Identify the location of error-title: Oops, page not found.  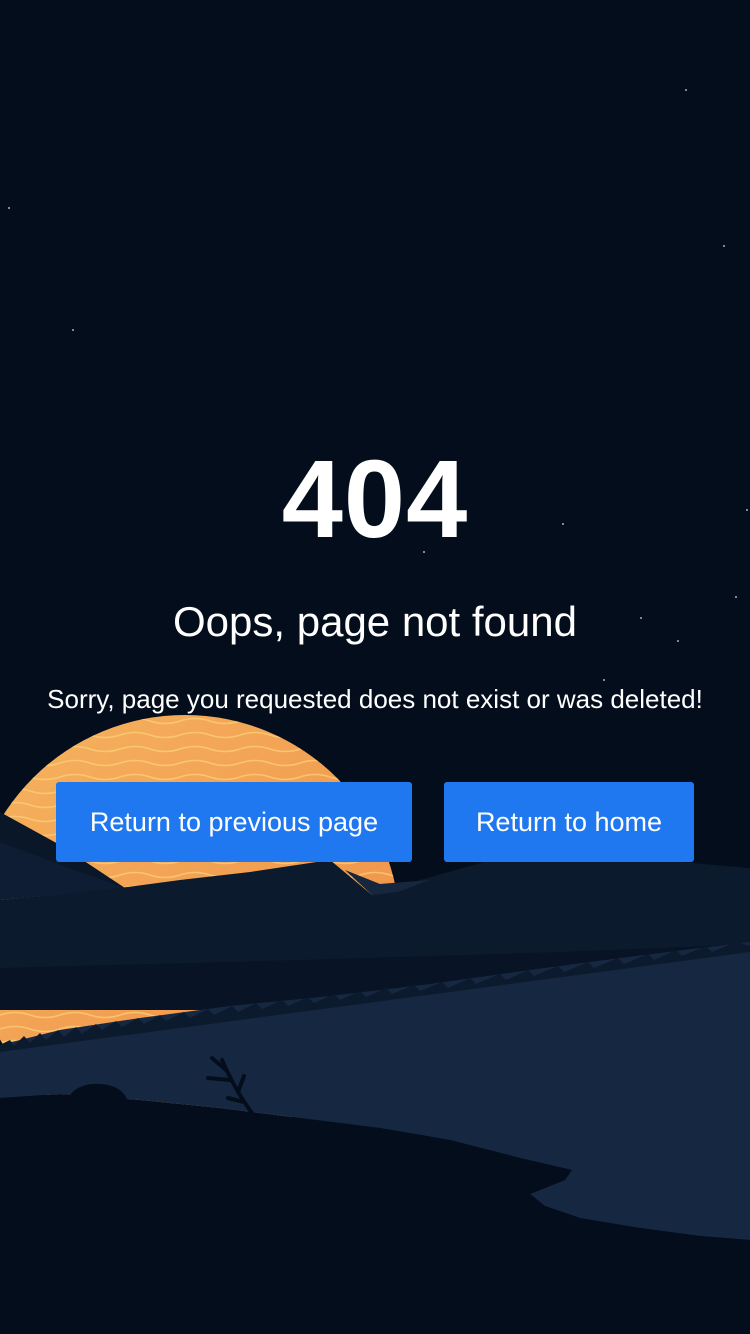
(375, 621).